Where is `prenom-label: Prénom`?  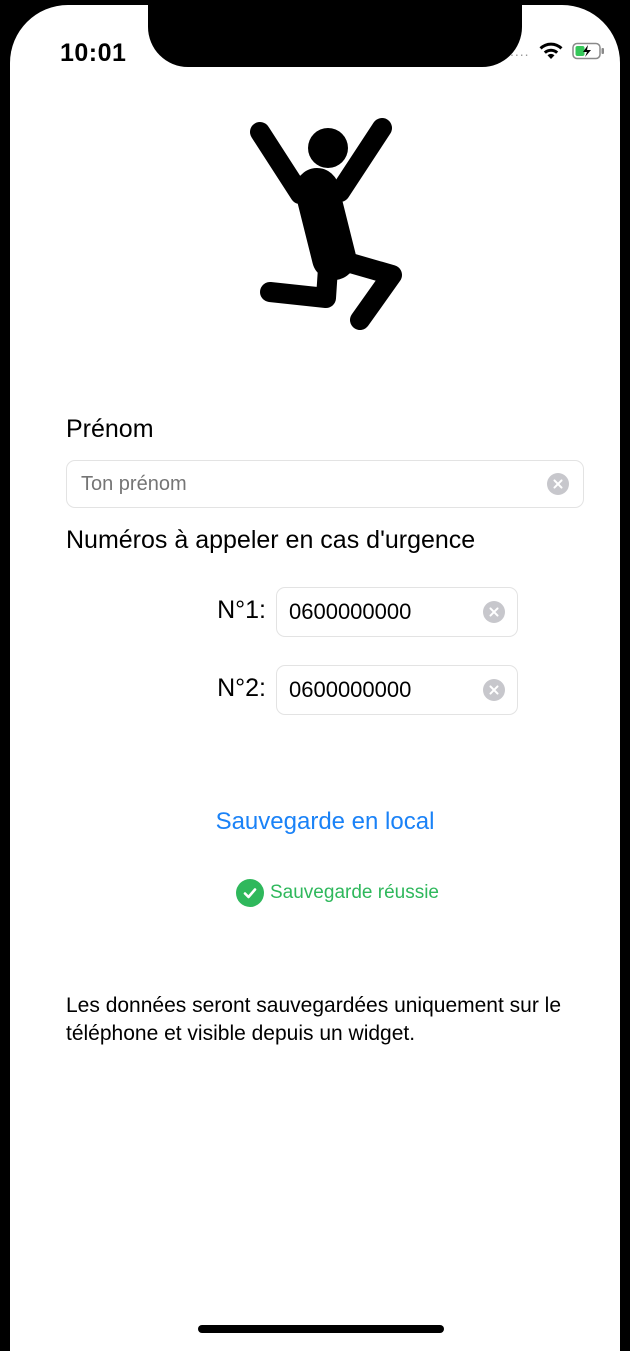 prenom-label: Prénom is located at coordinates (110, 429).